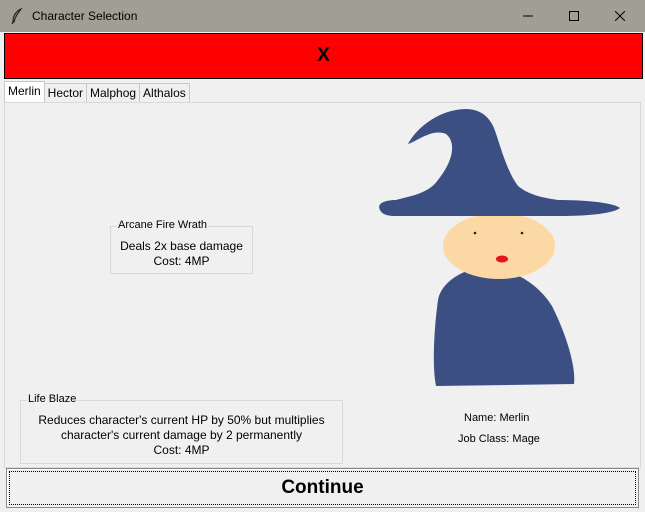 This screenshot has width=645, height=512. What do you see at coordinates (475, 233) in the screenshot?
I see `wizard-eye-left` at bounding box center [475, 233].